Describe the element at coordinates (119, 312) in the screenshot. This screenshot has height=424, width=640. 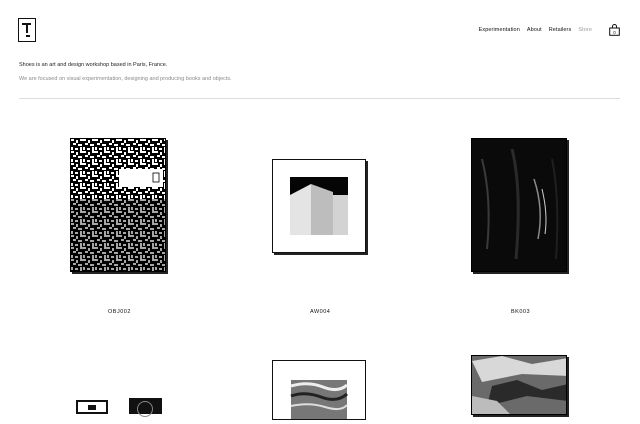
I see `product-code-obj002: OBJ002` at that location.